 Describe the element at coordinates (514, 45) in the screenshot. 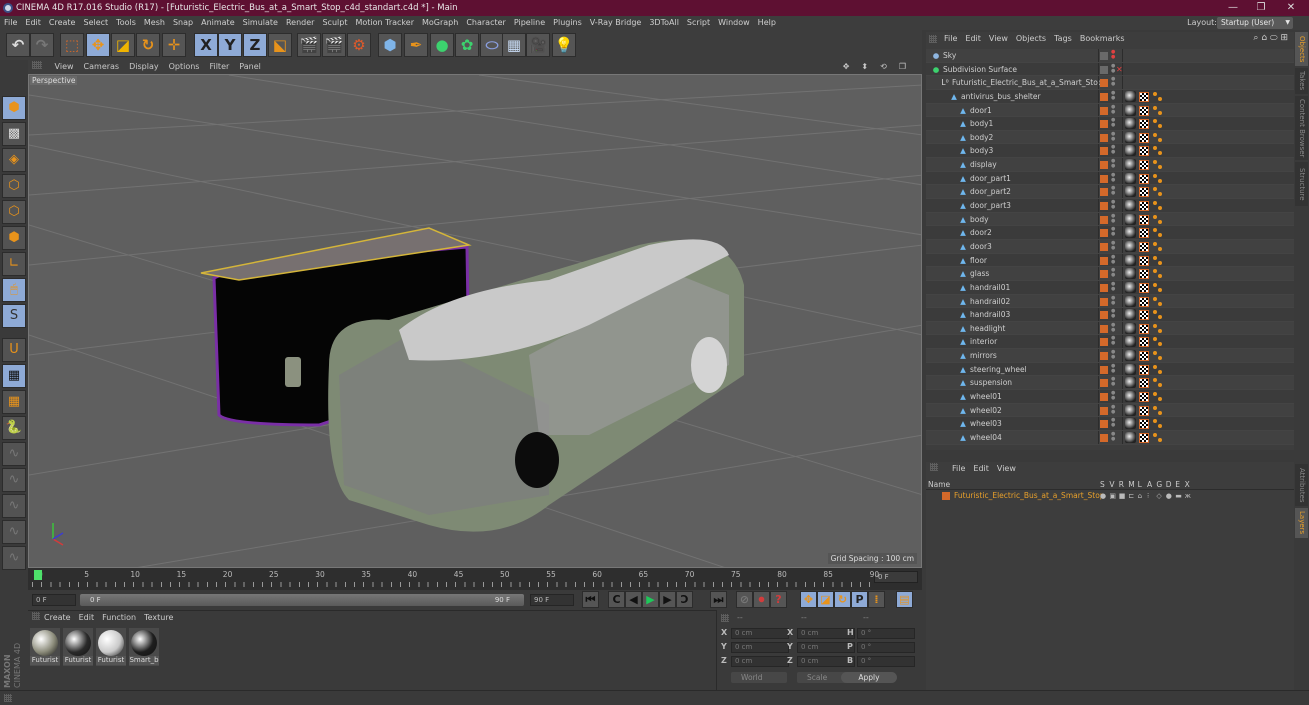

I see `floor-button: ▦` at that location.